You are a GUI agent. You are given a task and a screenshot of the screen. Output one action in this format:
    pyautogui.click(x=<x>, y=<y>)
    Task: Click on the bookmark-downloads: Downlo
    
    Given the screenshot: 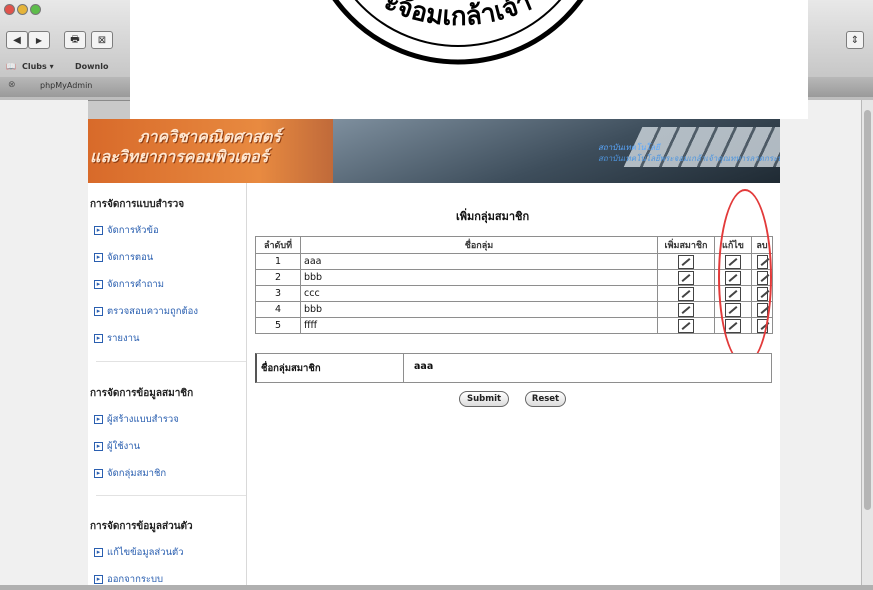 What is the action you would take?
    pyautogui.click(x=91, y=66)
    